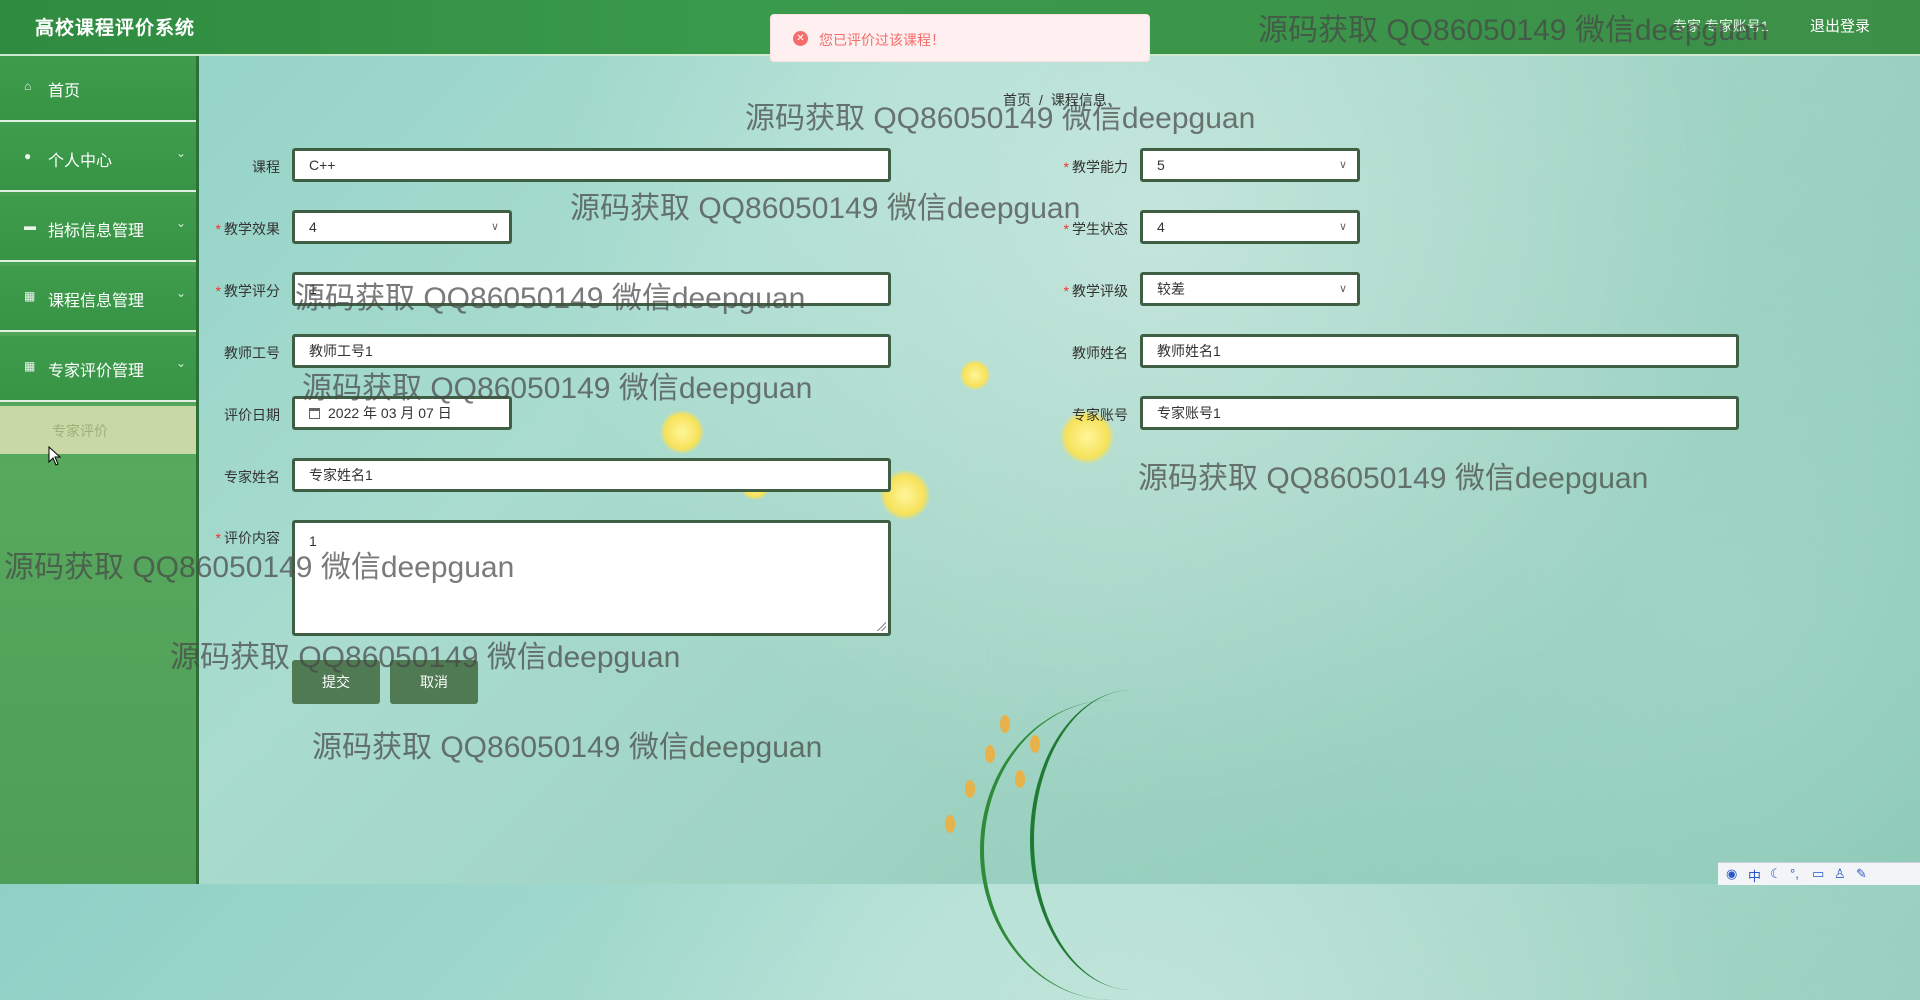 The width and height of the screenshot is (1920, 1000). I want to click on keyboard-icon: ▭, so click(1818, 874).